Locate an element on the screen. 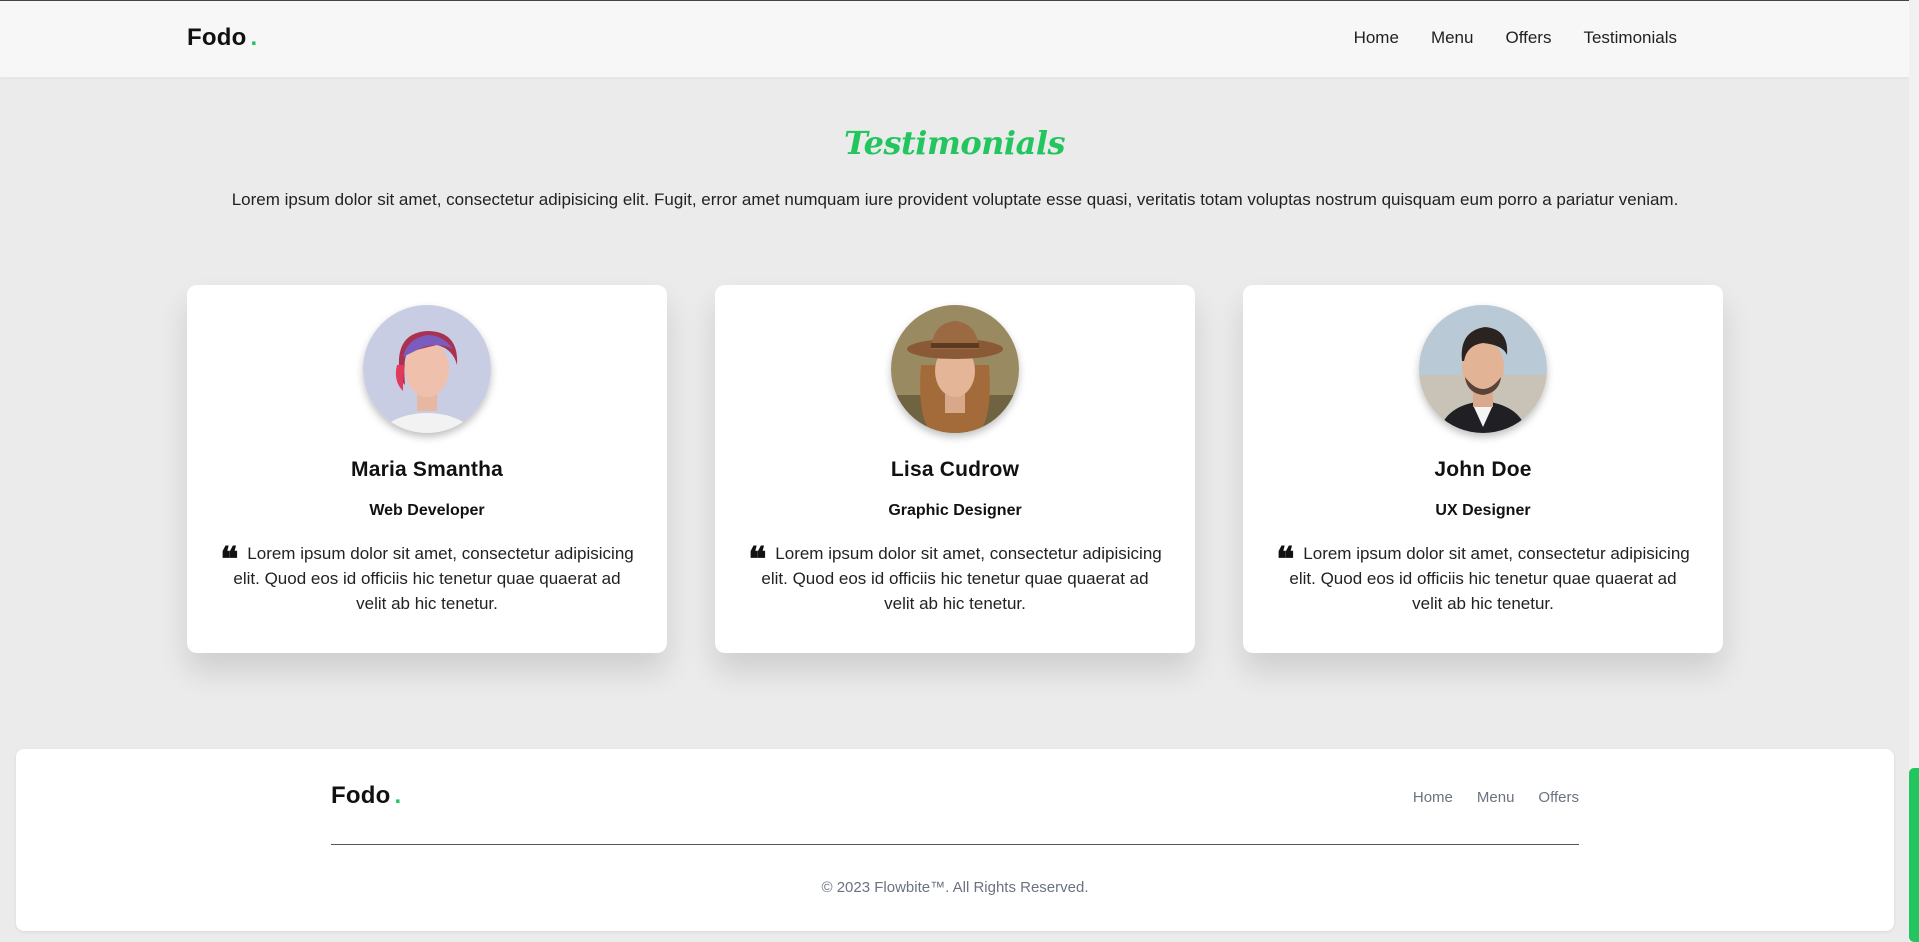 Image resolution: width=1919 pixels, height=942 pixels. footer-link-home: Home is located at coordinates (1433, 797).